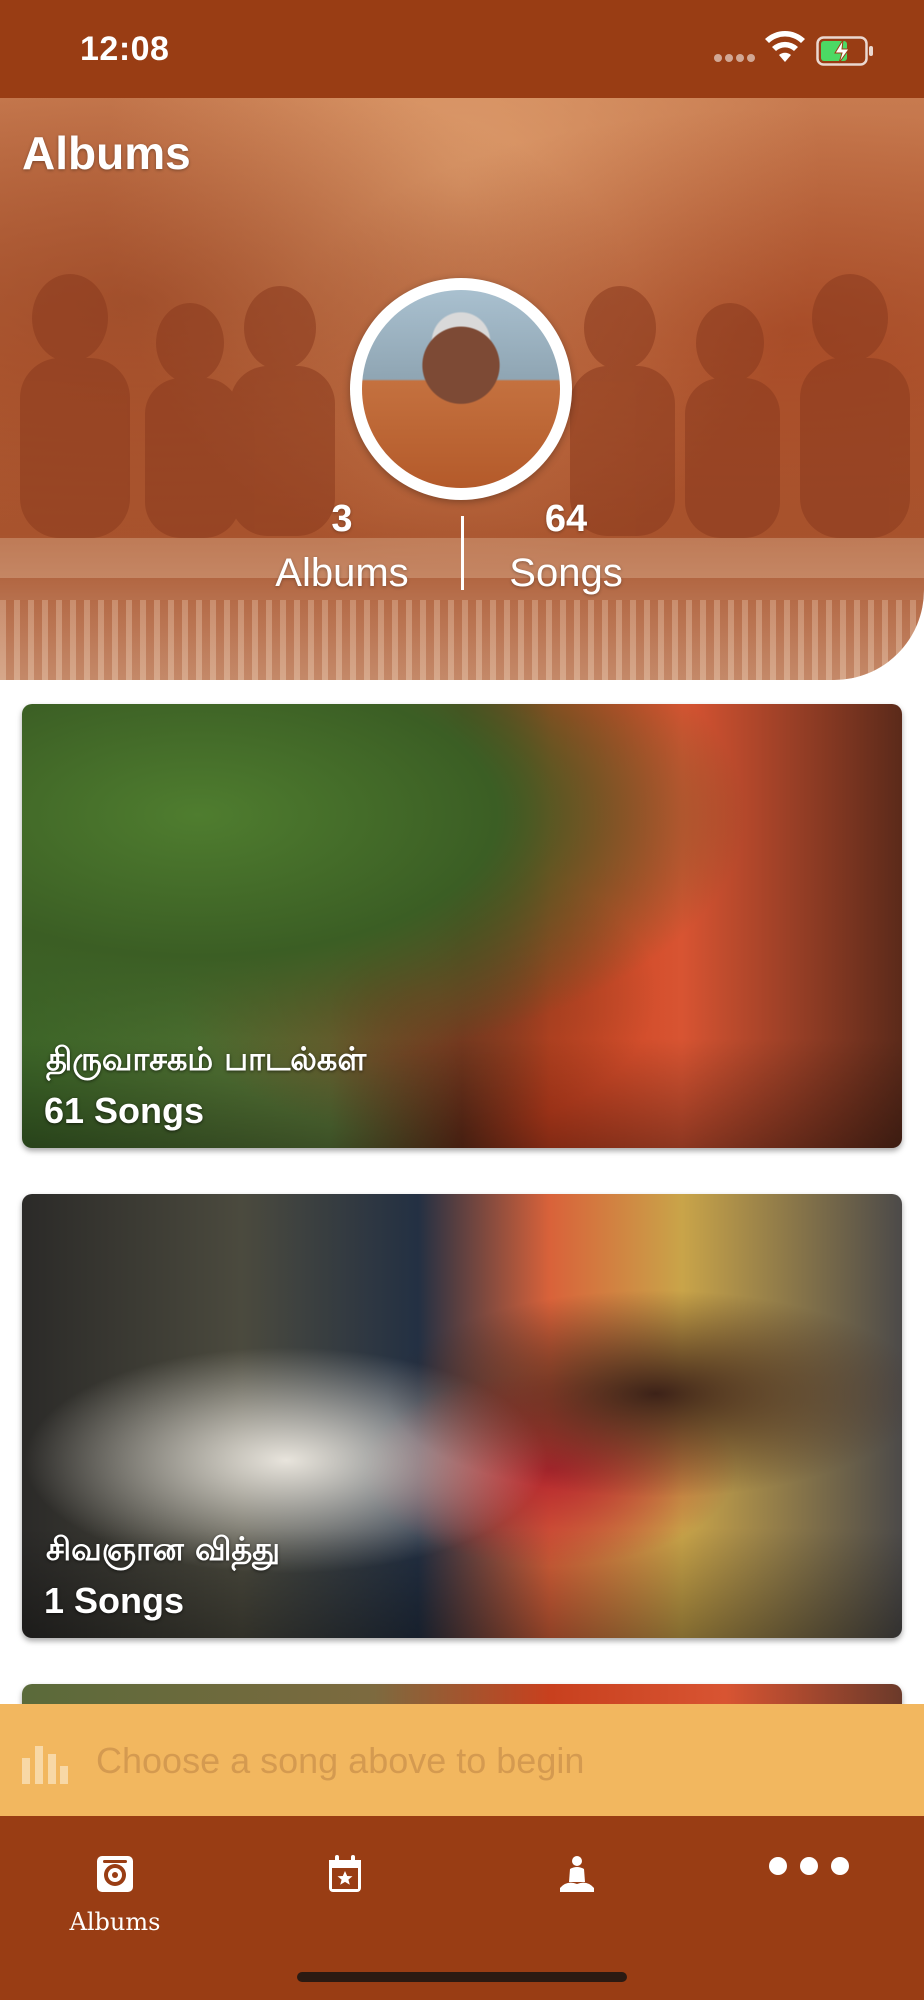 This screenshot has height=2000, width=924. What do you see at coordinates (809, 1866) in the screenshot?
I see `more-dots-icon` at bounding box center [809, 1866].